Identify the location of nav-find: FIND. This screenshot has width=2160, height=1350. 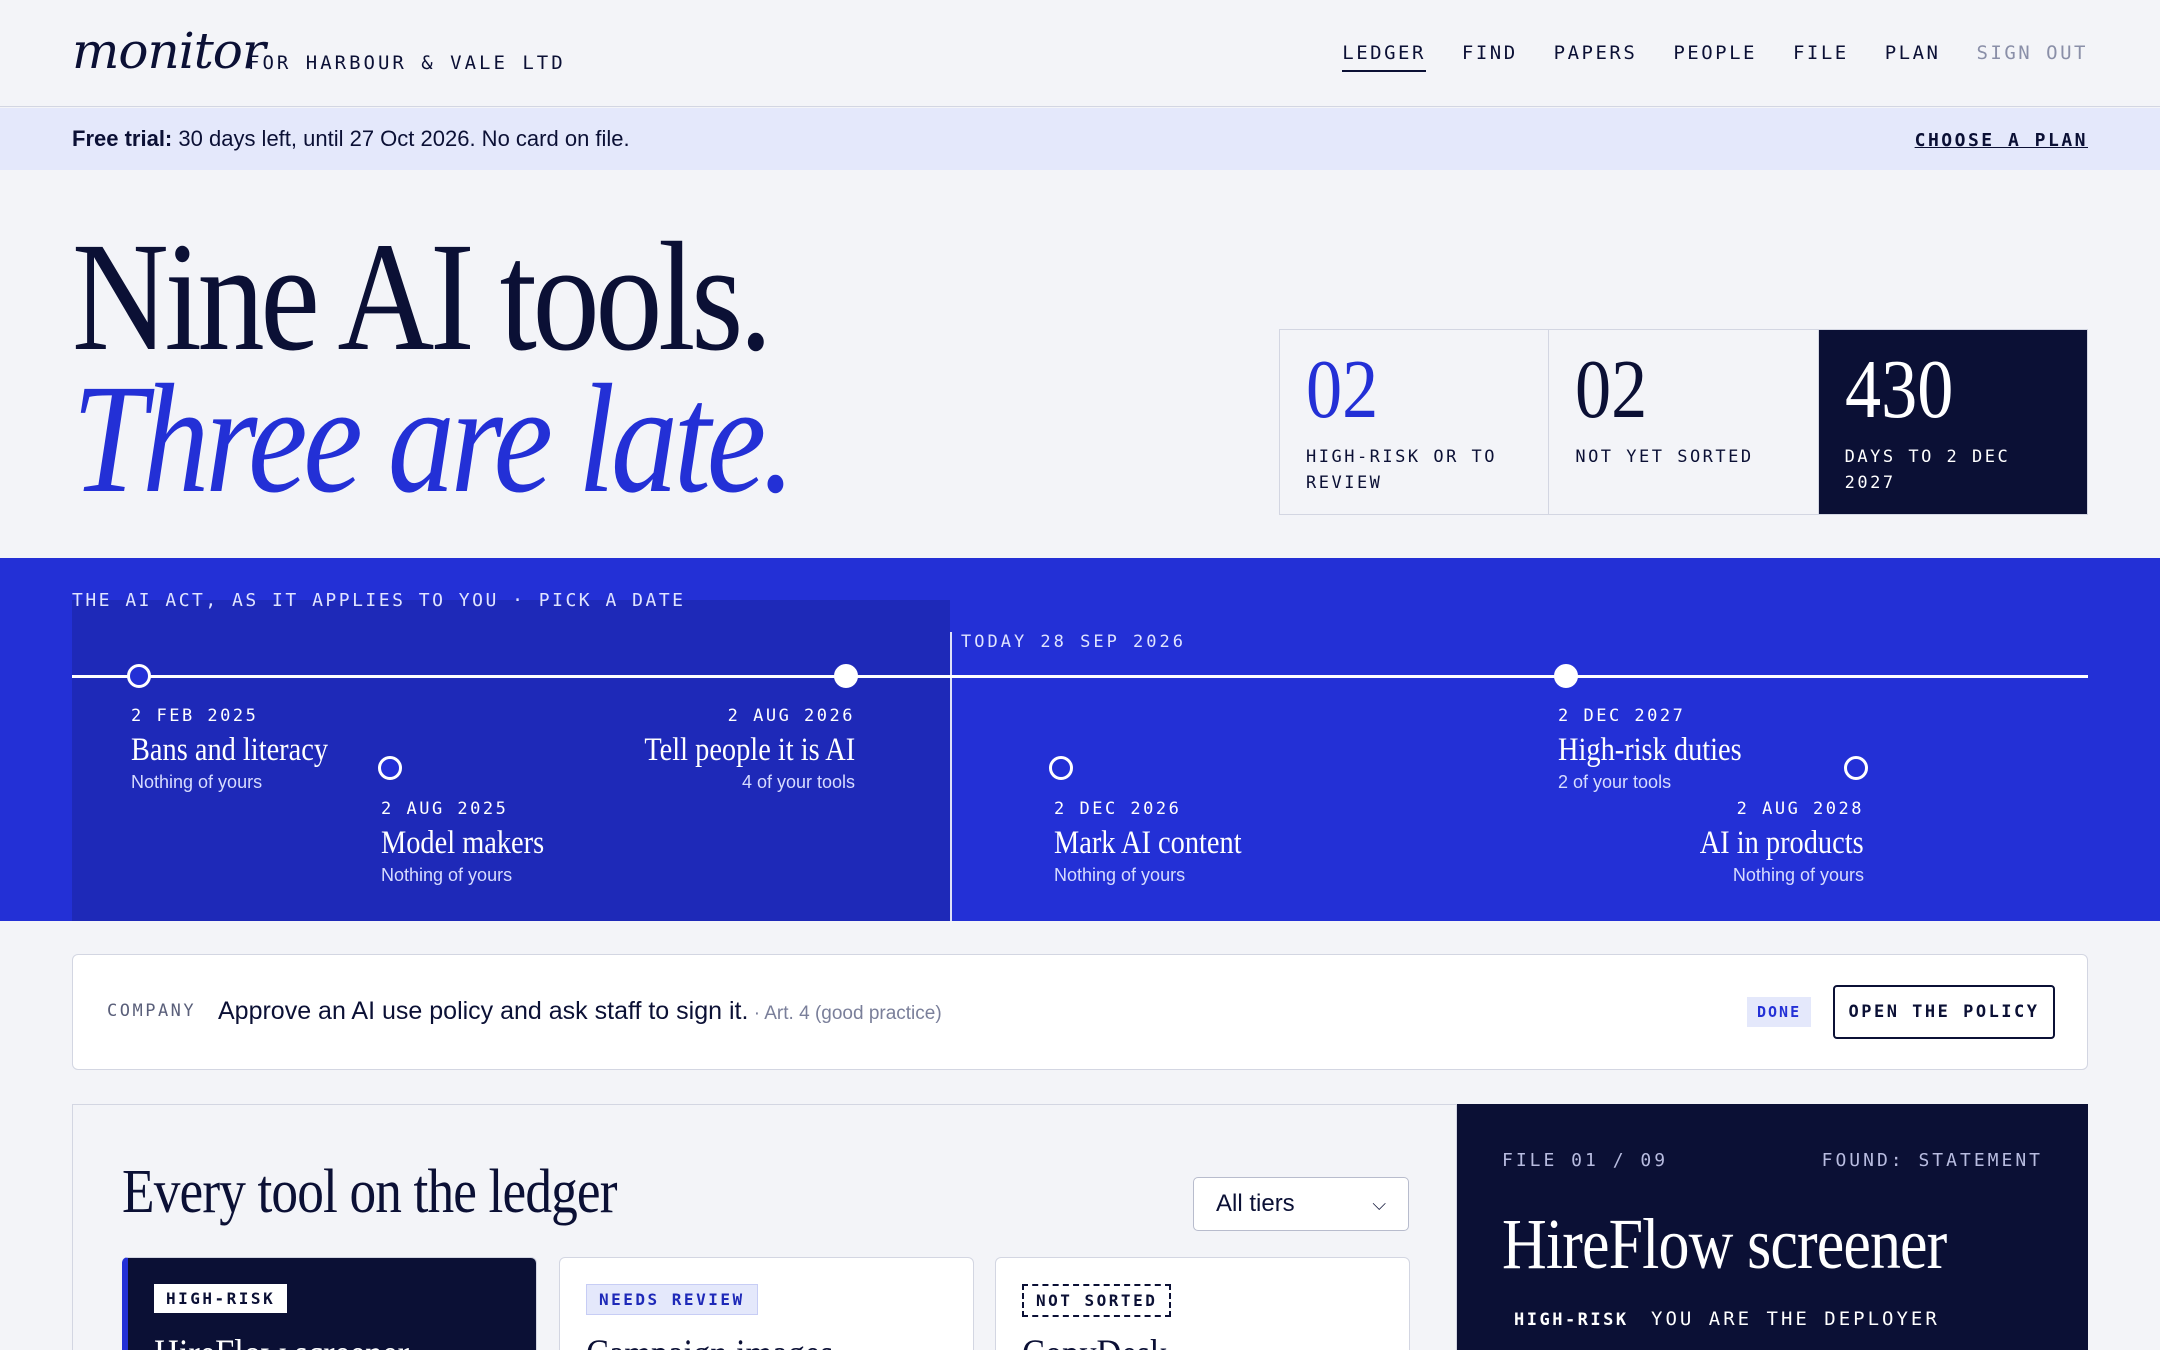
(1490, 57).